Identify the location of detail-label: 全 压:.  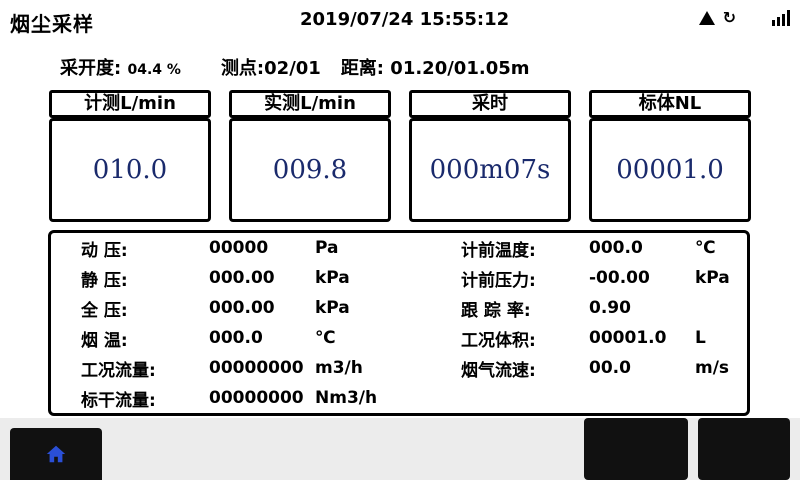
(104, 310).